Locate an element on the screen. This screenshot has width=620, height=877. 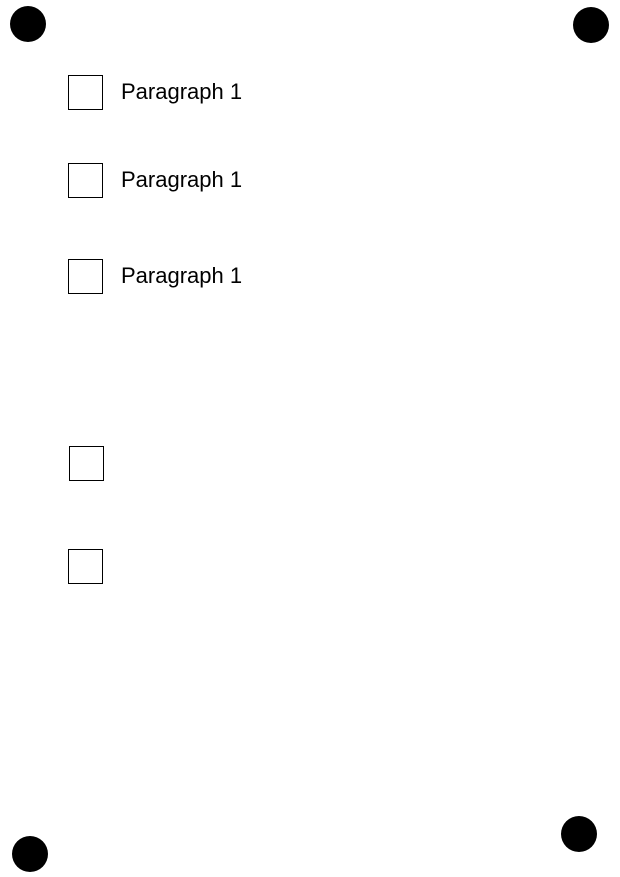
checkbox-row-2: Paragraph 1 is located at coordinates (155, 180).